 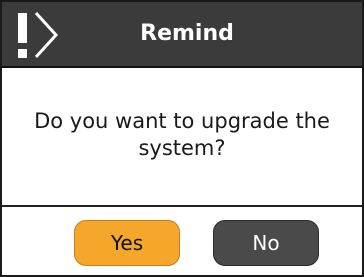 I want to click on dialog-message: Do you want to upgrade the system?, so click(x=182, y=134).